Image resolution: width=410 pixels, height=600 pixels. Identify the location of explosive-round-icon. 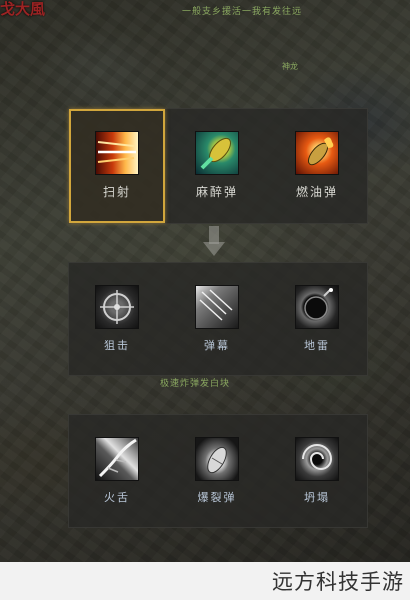
(217, 459).